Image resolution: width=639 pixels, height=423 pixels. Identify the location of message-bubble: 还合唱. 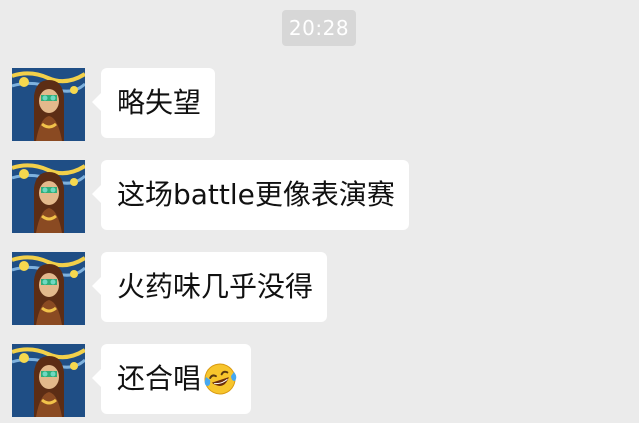
(171, 379).